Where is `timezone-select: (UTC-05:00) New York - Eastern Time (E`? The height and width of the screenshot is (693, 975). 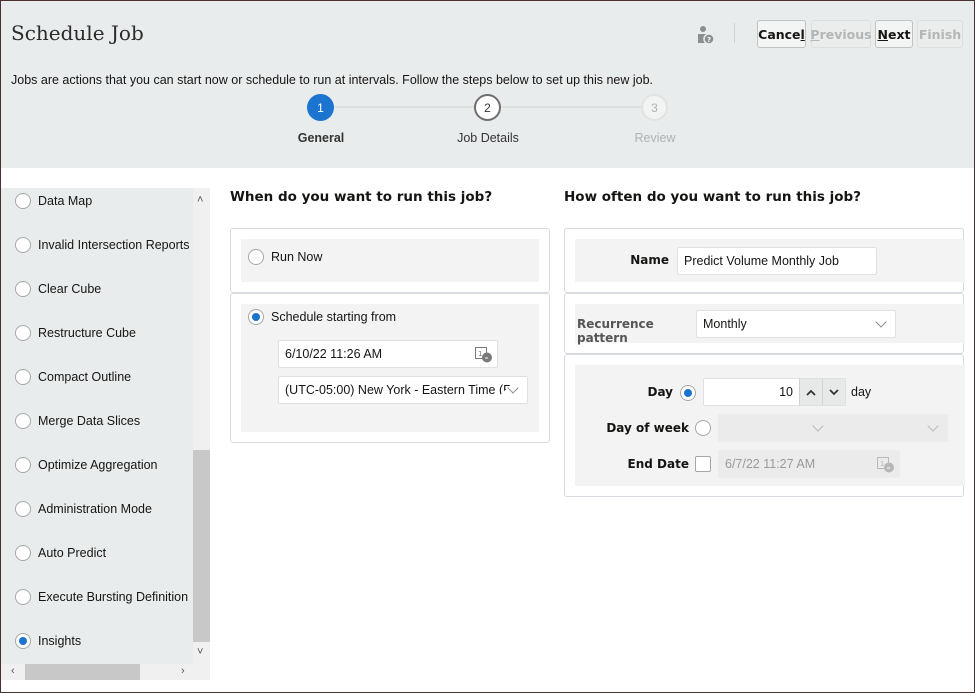
timezone-select: (UTC-05:00) New York - Eastern Time (E is located at coordinates (403, 390).